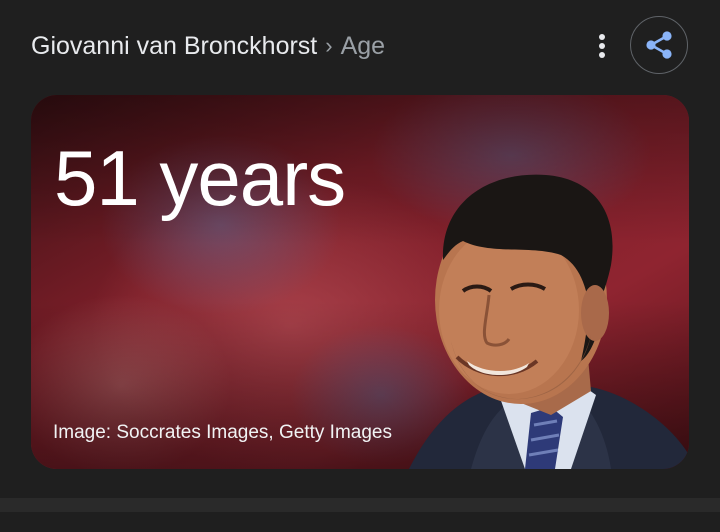  I want to click on attribute-label: Age, so click(363, 46).